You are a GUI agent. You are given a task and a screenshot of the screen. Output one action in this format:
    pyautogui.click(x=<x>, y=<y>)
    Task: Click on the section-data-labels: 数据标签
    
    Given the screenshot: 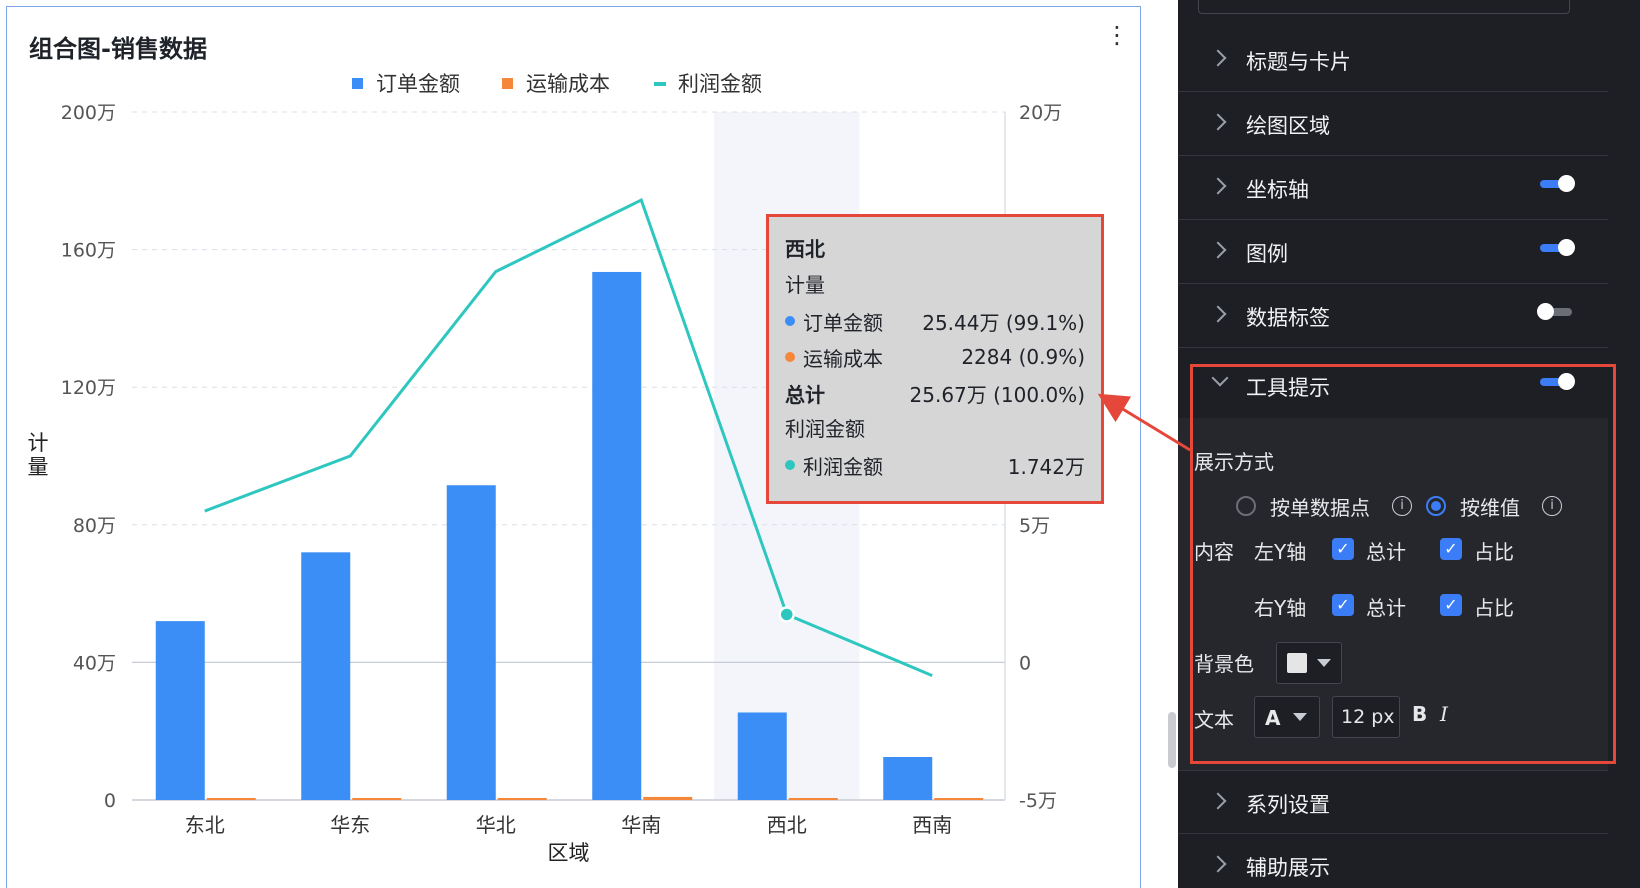 What is the action you would take?
    pyautogui.click(x=1393, y=316)
    